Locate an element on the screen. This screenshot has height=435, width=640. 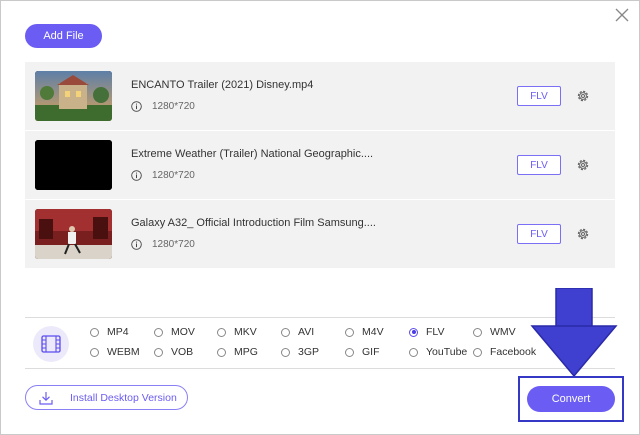
film-icon is located at coordinates (51, 344).